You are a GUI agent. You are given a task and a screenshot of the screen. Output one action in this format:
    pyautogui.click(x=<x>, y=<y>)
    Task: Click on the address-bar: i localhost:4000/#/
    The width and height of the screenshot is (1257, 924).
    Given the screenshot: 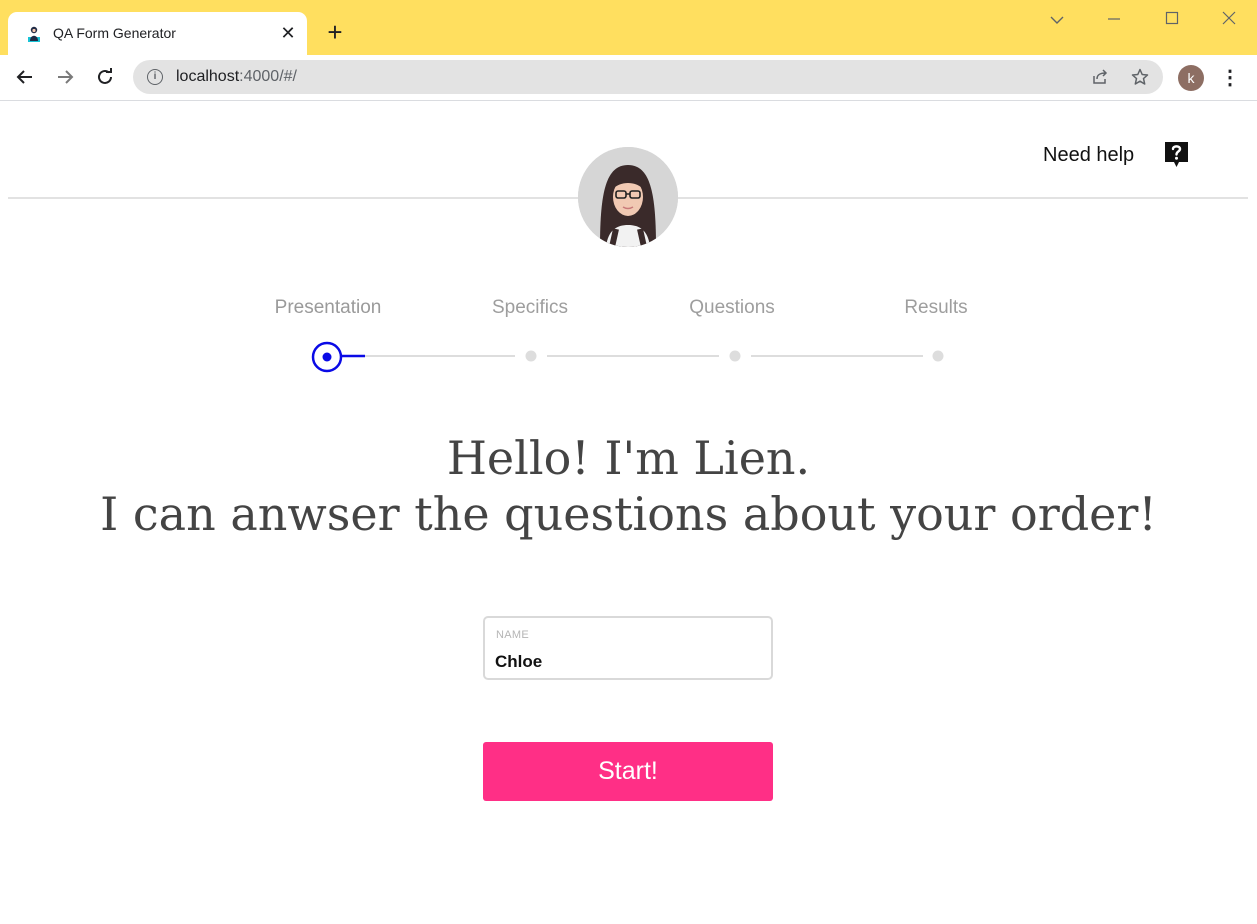 What is the action you would take?
    pyautogui.click(x=648, y=77)
    